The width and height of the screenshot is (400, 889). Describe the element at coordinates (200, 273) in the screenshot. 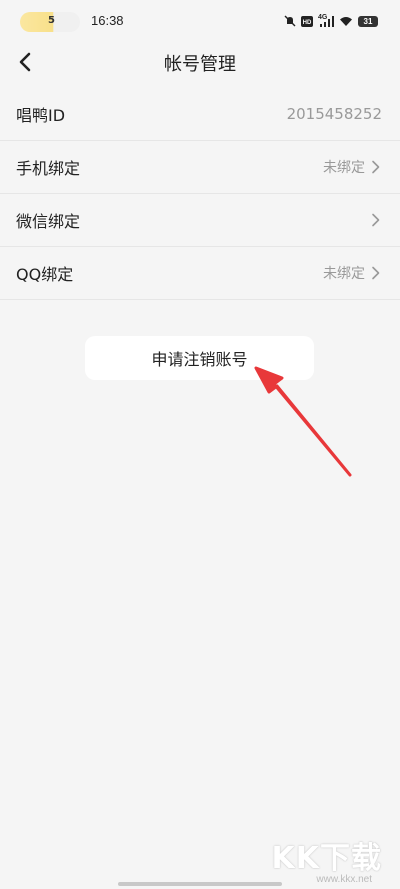

I see `row-qq-binding: QQ绑定 未绑定` at that location.